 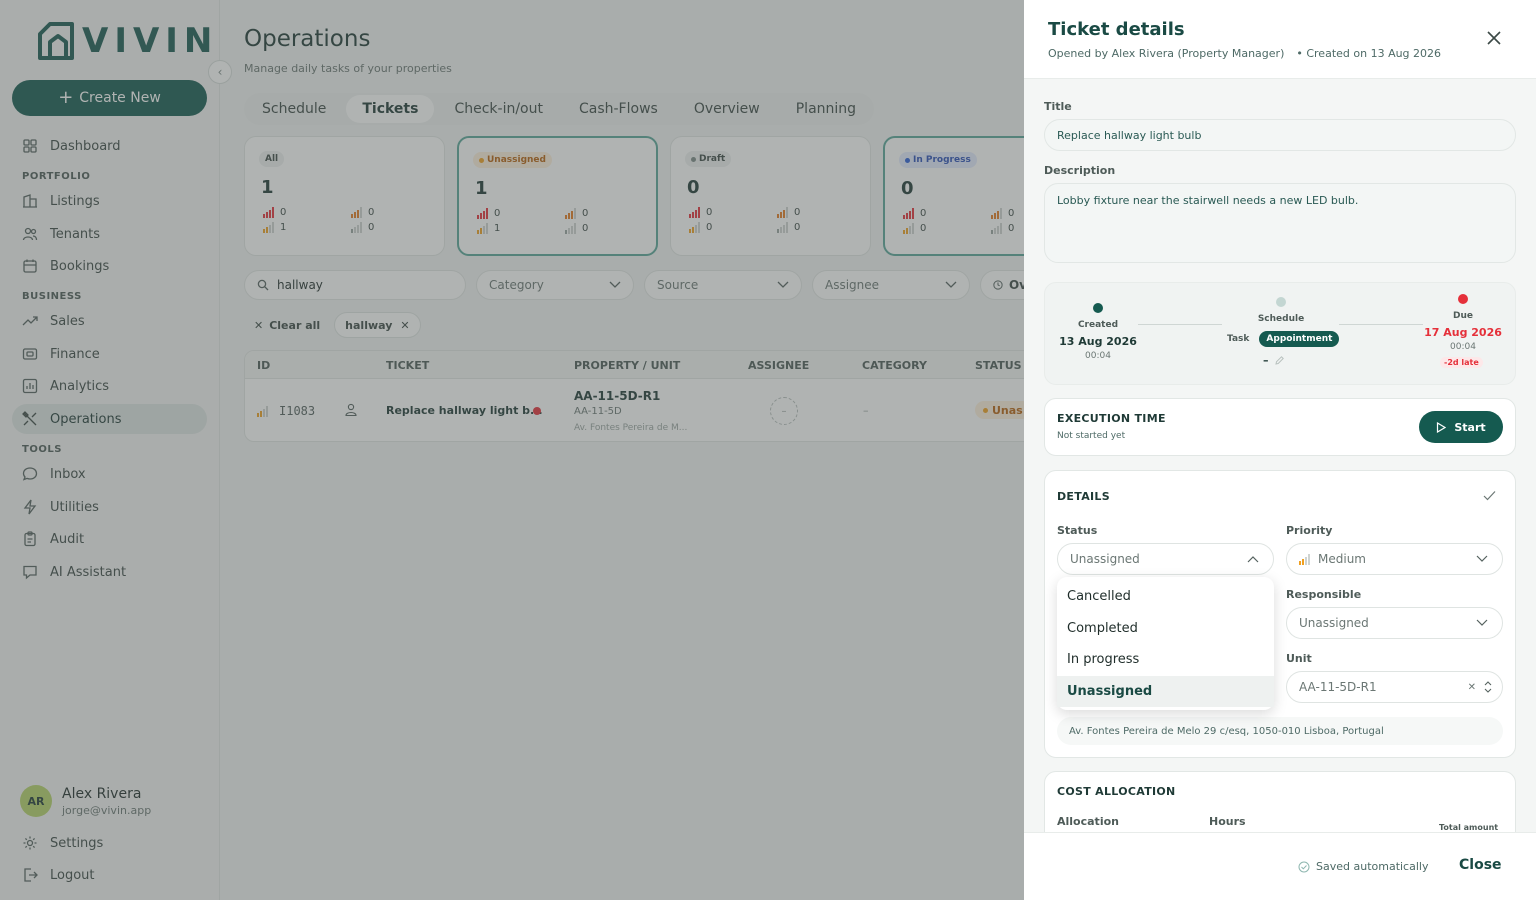 What do you see at coordinates (1253, 559) in the screenshot?
I see `chevron-up-icon` at bounding box center [1253, 559].